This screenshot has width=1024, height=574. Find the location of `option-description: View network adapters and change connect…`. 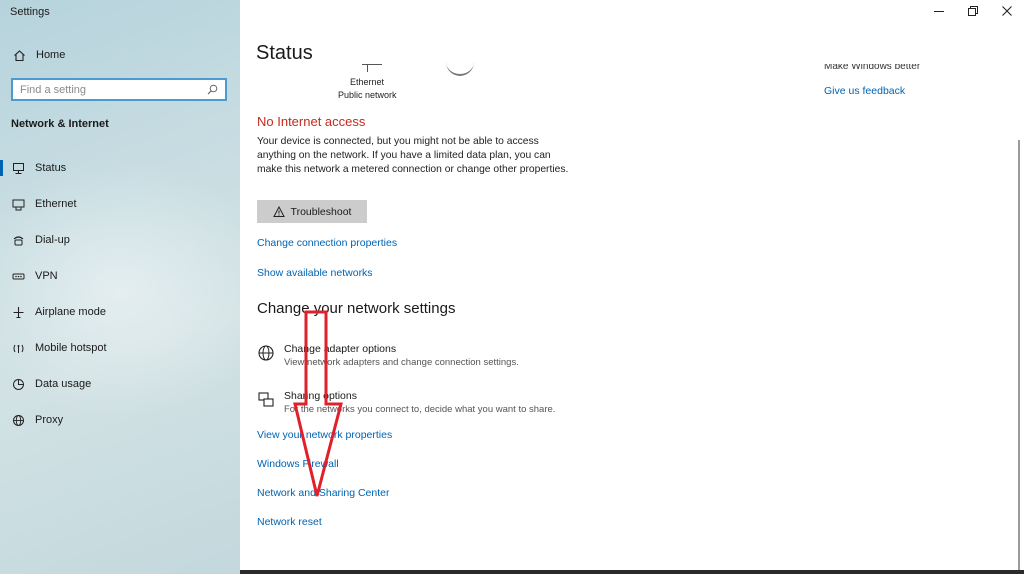

option-description: View network adapters and change connect… is located at coordinates (401, 362).